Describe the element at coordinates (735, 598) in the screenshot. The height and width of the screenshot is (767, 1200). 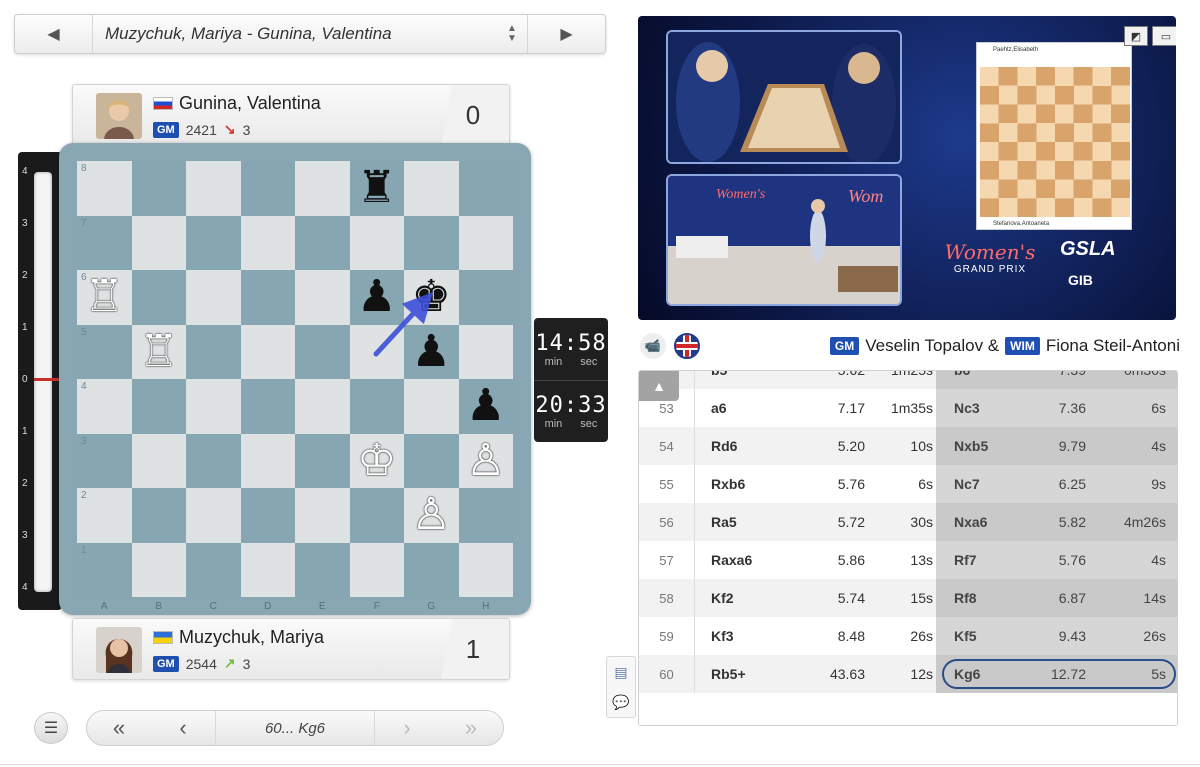
I see `white-move: Kf2` at that location.